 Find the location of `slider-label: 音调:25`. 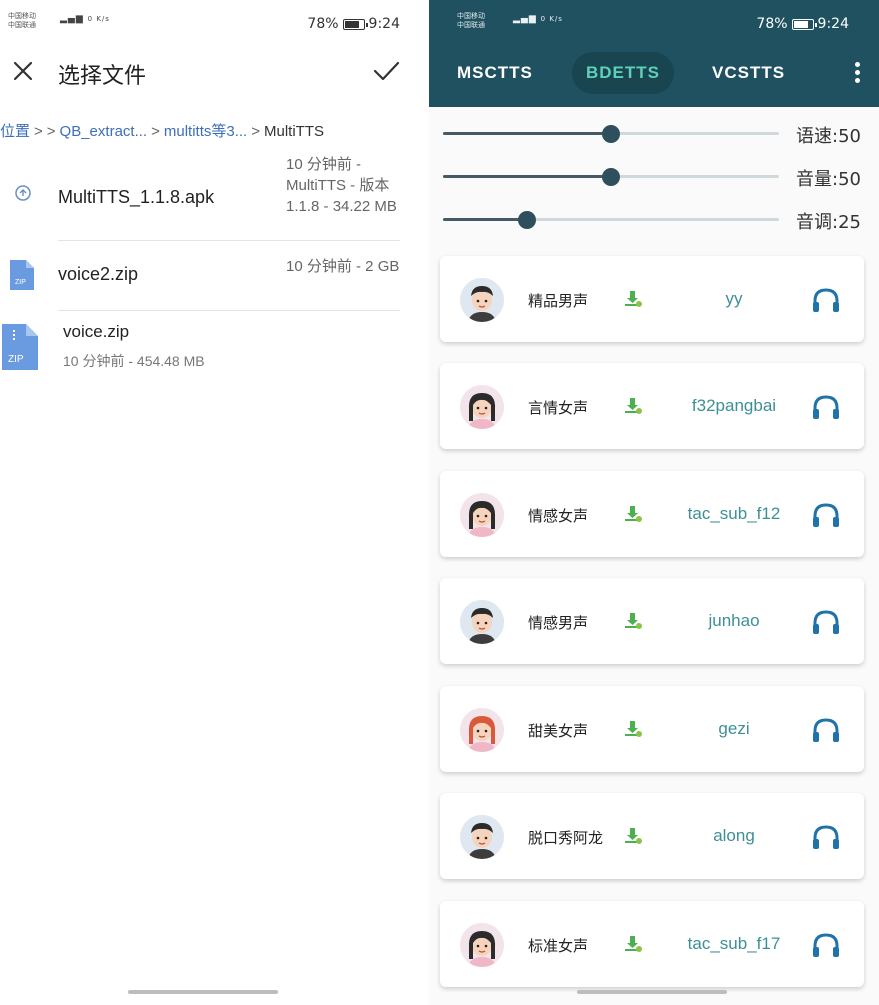

slider-label: 音调:25 is located at coordinates (828, 222).